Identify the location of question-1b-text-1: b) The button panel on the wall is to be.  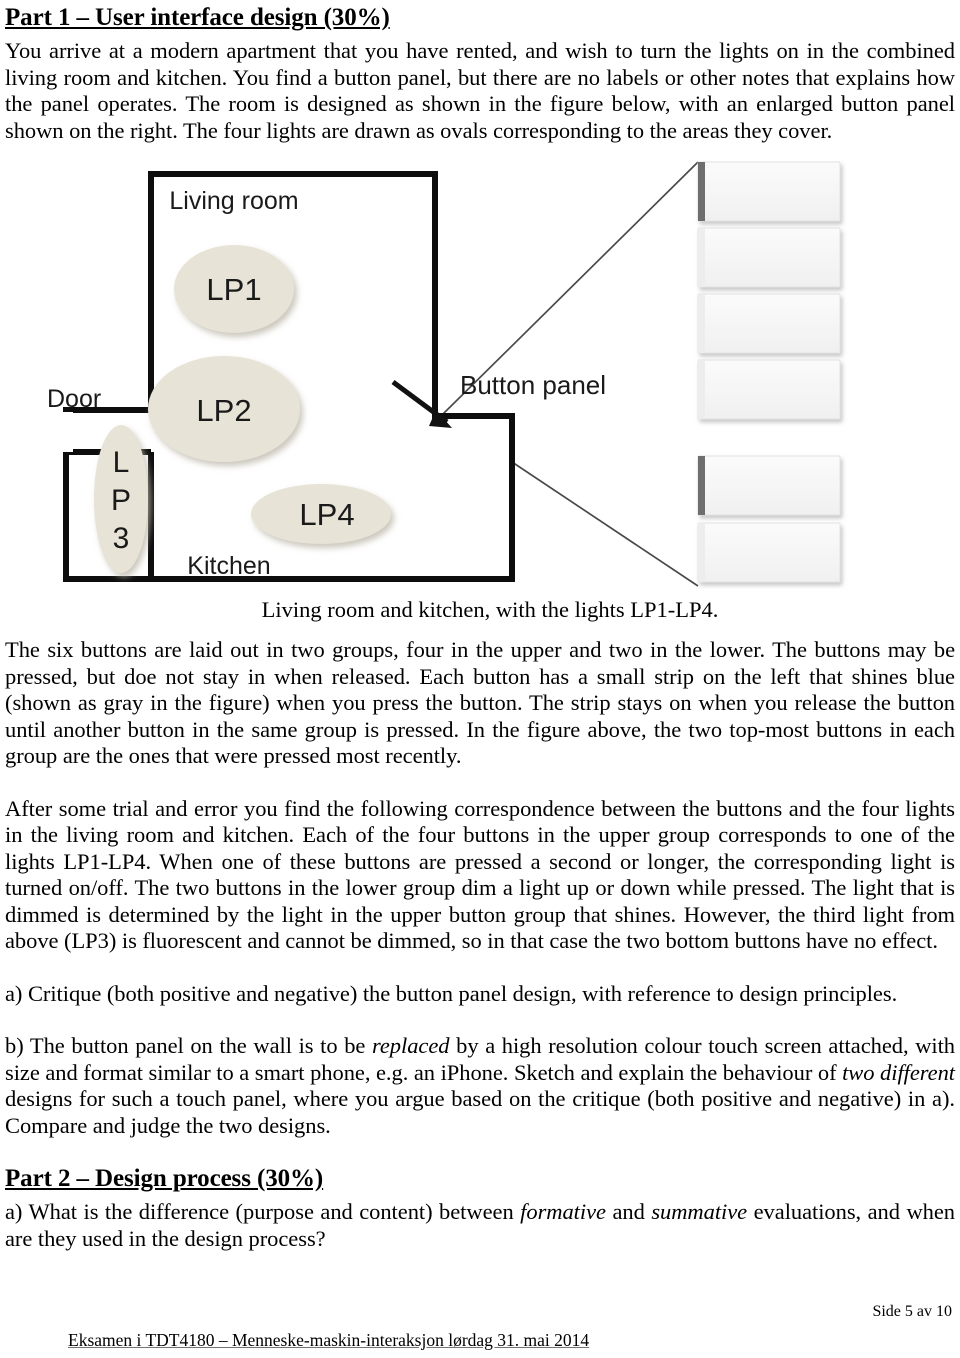
(188, 1045).